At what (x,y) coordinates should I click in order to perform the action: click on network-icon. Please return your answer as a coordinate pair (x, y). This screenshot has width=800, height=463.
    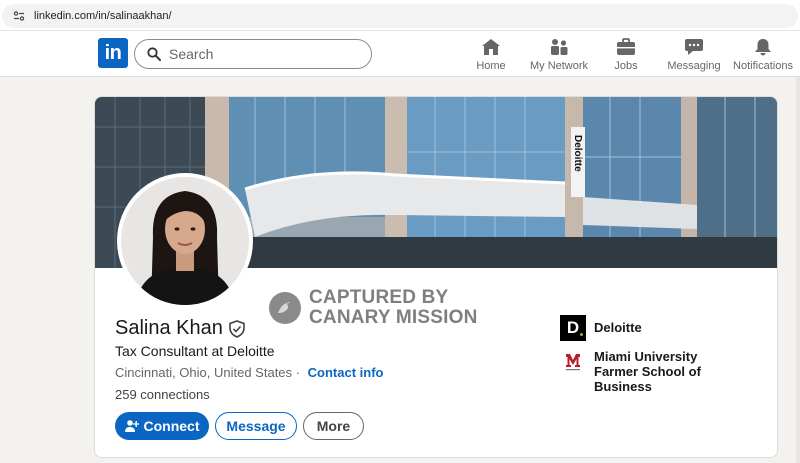
    Looking at the image, I should click on (559, 47).